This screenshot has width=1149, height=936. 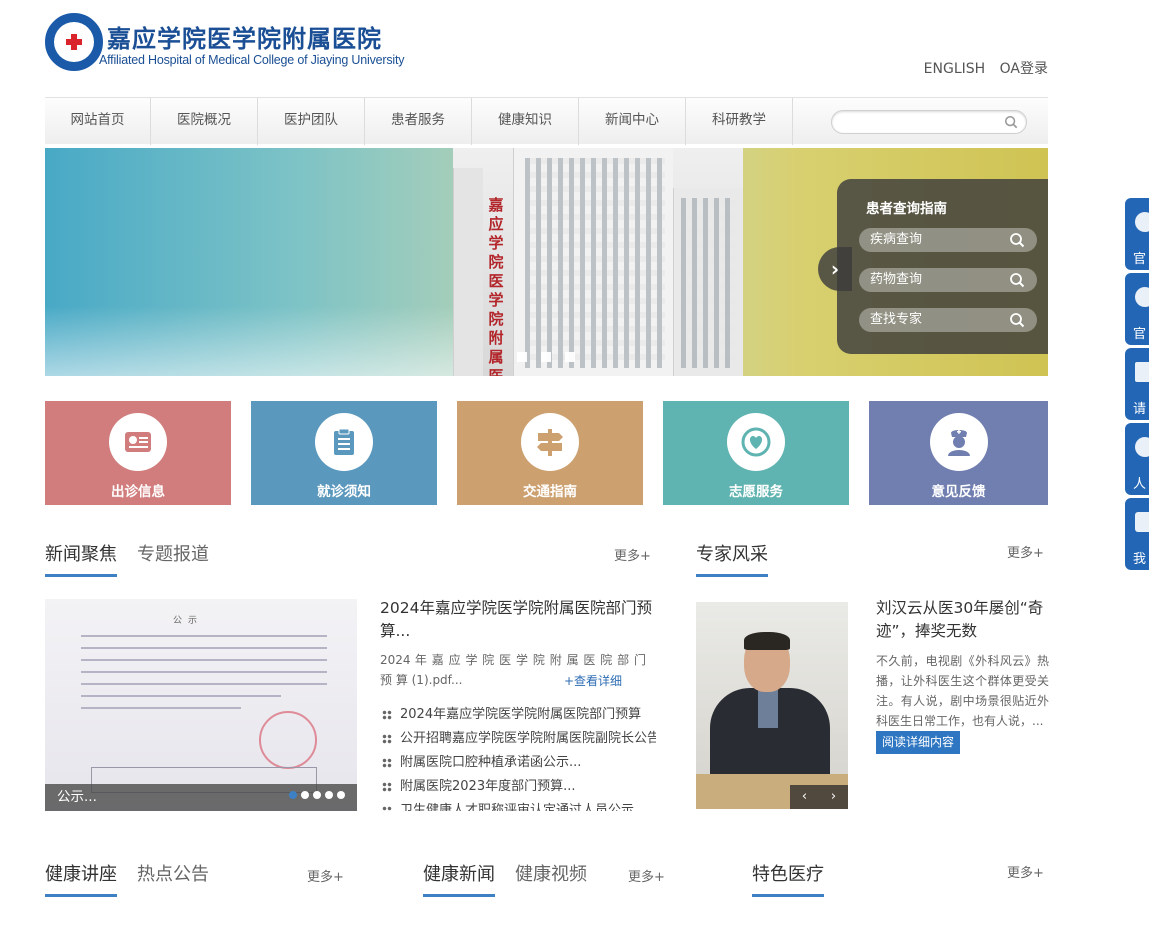 I want to click on tile-clinic-schedule: 出诊信息, so click(x=138, y=453).